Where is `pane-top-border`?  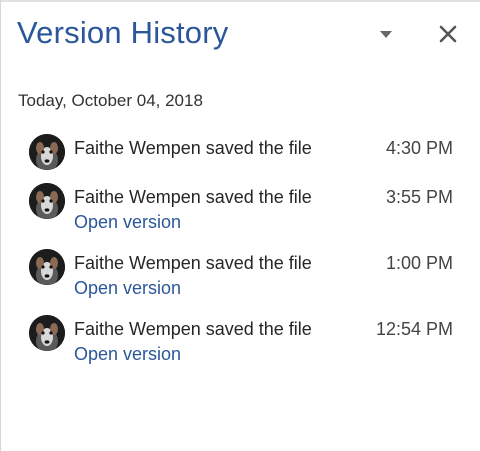
pane-top-border is located at coordinates (240, 1).